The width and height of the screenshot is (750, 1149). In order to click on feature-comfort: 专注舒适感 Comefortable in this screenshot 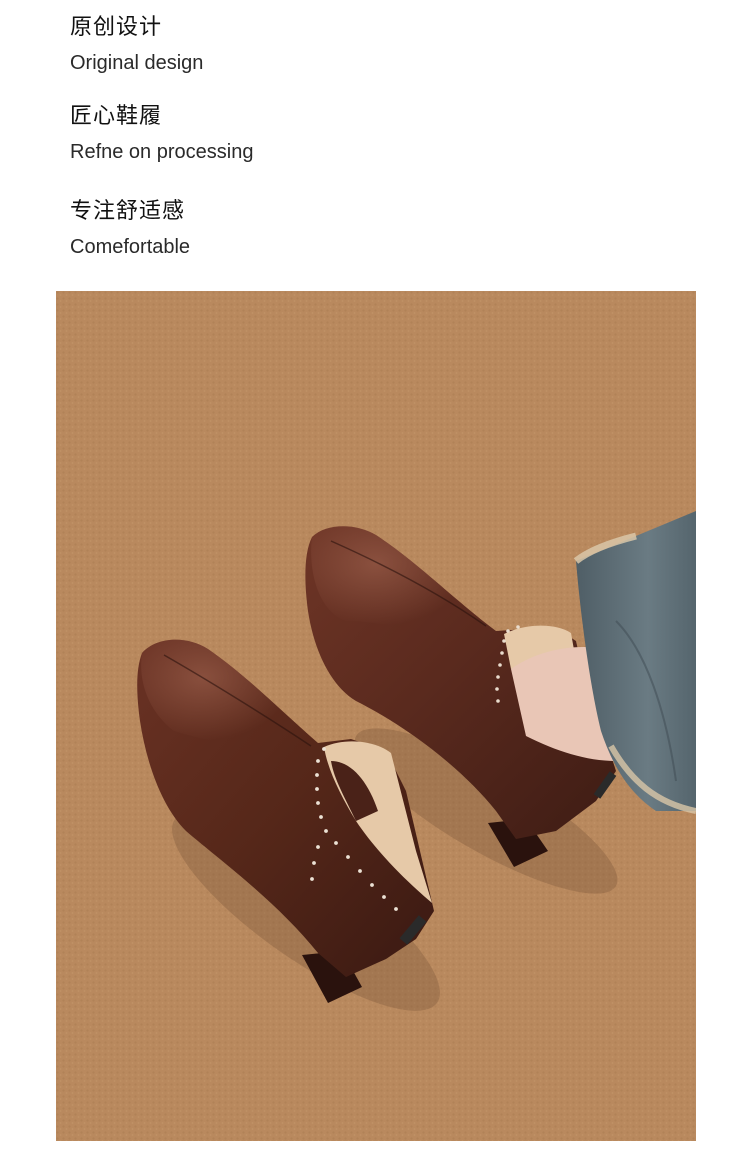, I will do `click(130, 229)`.